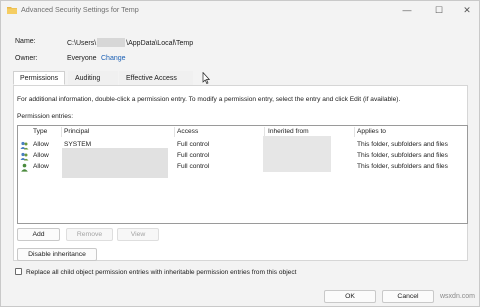 Image resolution: width=480 pixels, height=307 pixels. What do you see at coordinates (40, 131) in the screenshot?
I see `column-header-type: Type` at bounding box center [40, 131].